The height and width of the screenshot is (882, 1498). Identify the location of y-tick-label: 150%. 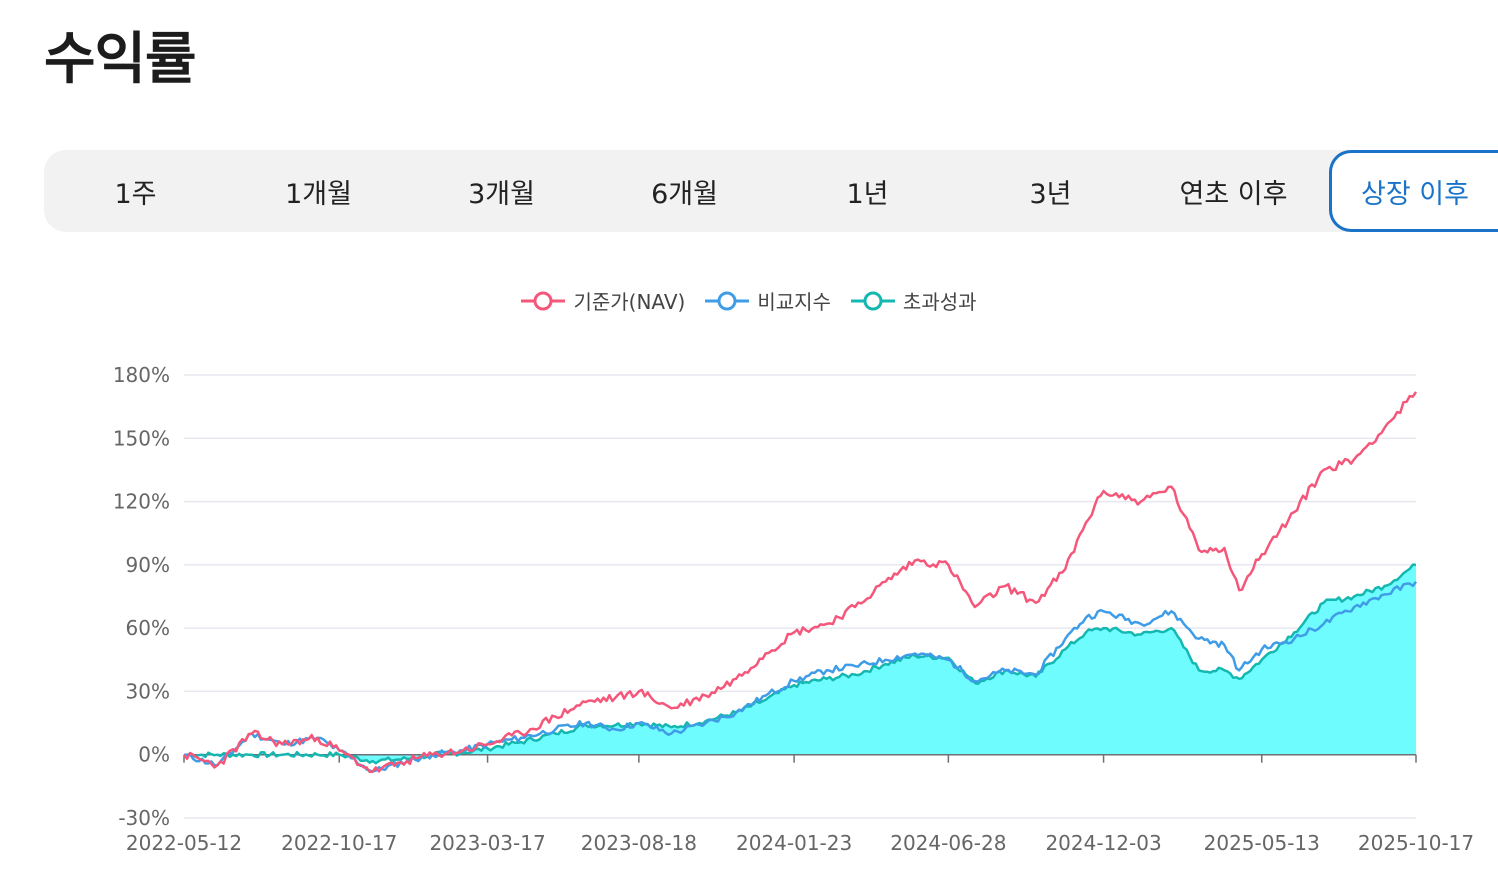
(141, 438).